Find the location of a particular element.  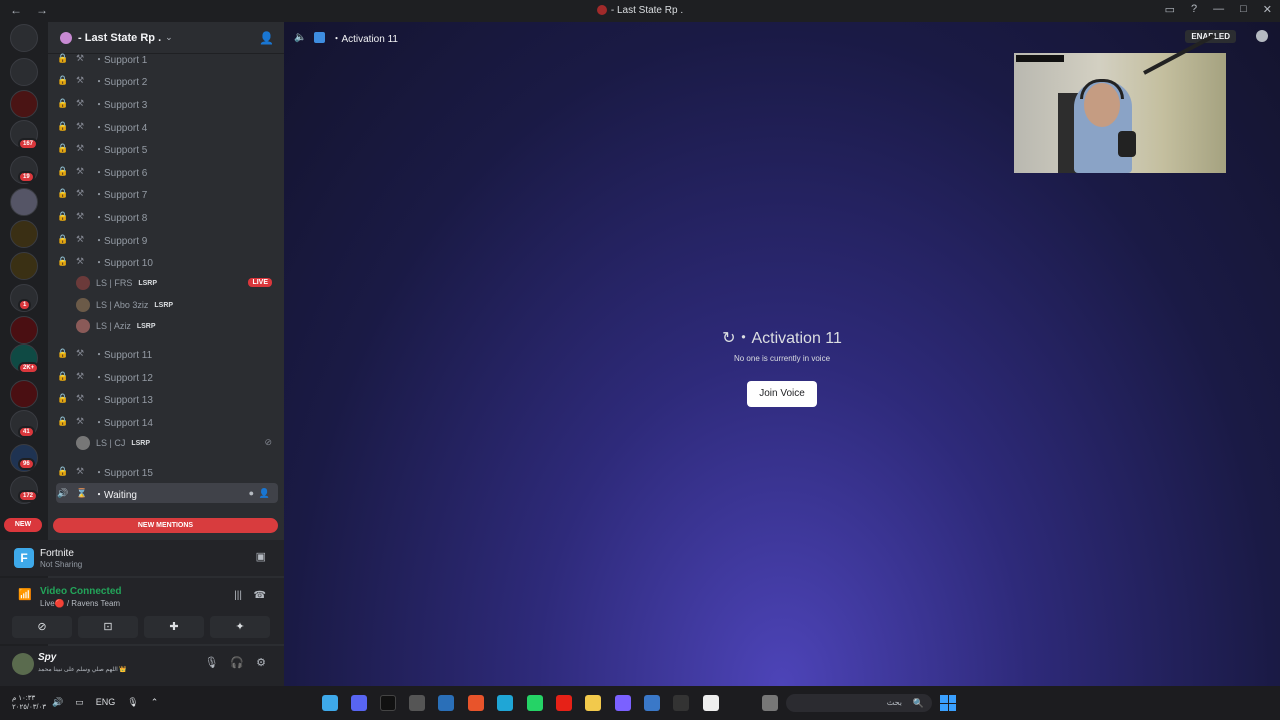

voice-channel: 🔒 ⚒ ・Support 12 is located at coordinates (167, 376).